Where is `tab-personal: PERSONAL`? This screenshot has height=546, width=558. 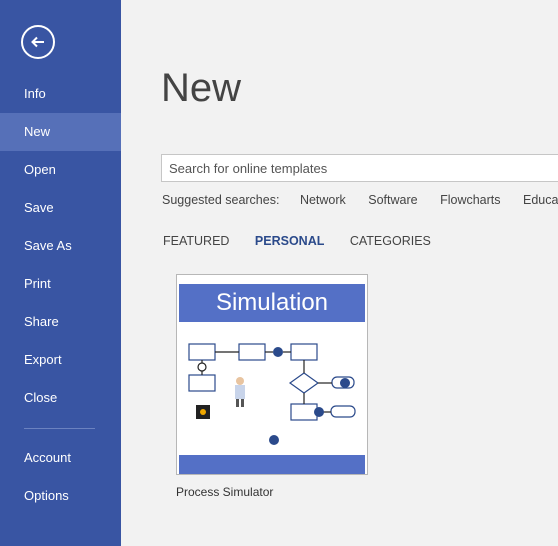
tab-personal: PERSONAL is located at coordinates (289, 241).